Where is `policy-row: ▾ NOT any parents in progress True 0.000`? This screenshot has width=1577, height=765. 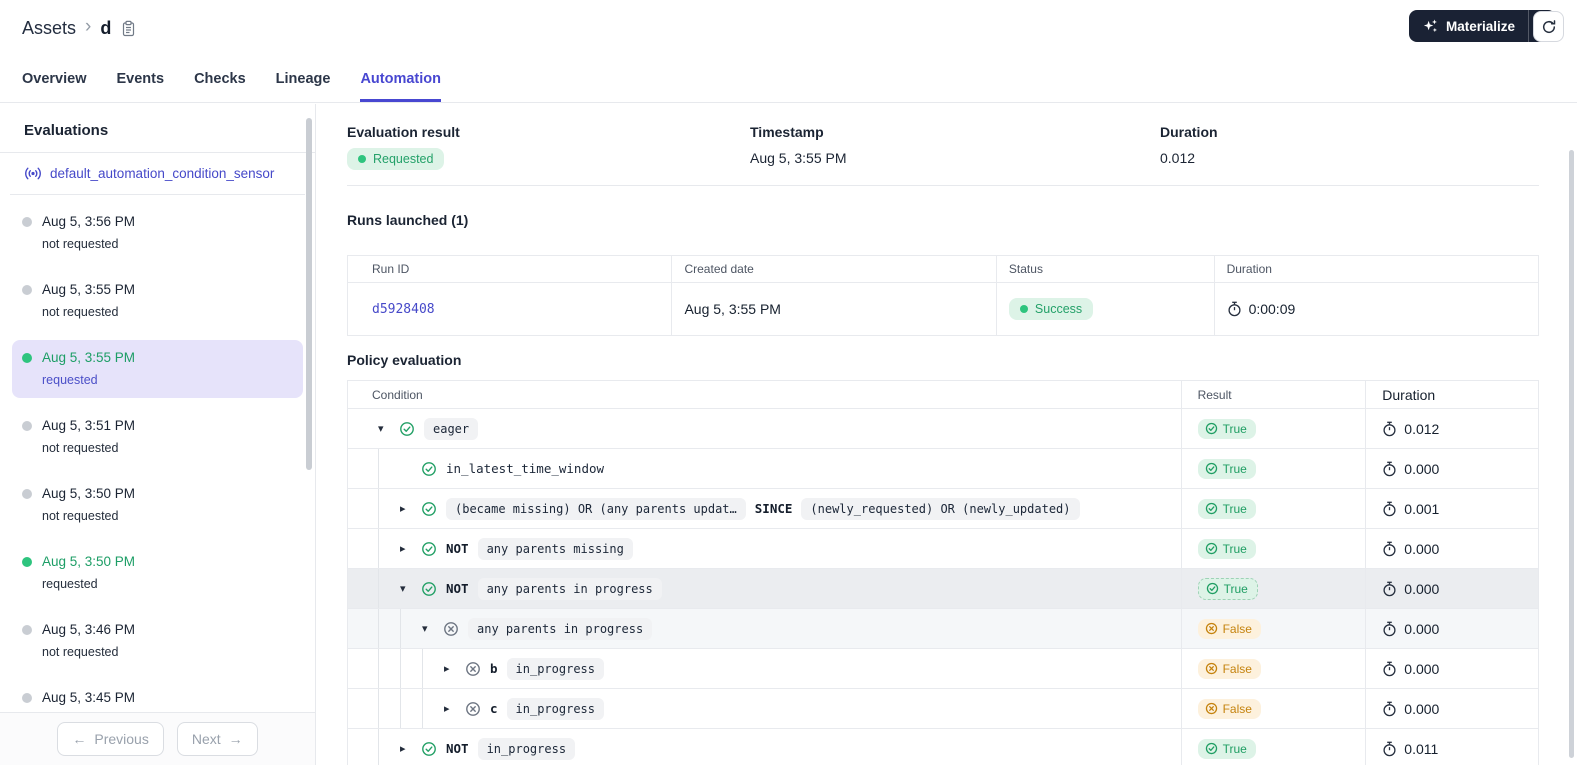 policy-row: ▾ NOT any parents in progress True 0.000 is located at coordinates (943, 588).